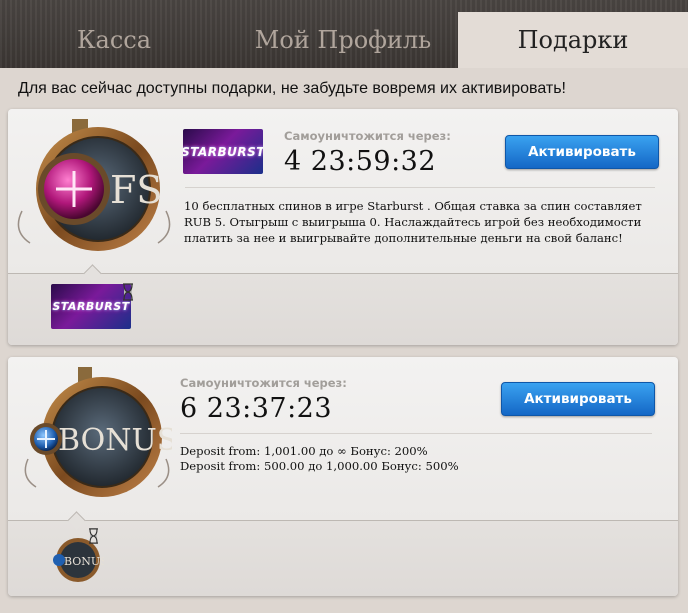 The image size is (688, 613). Describe the element at coordinates (573, 40) in the screenshot. I see `tab-gifts: Подарки` at that location.